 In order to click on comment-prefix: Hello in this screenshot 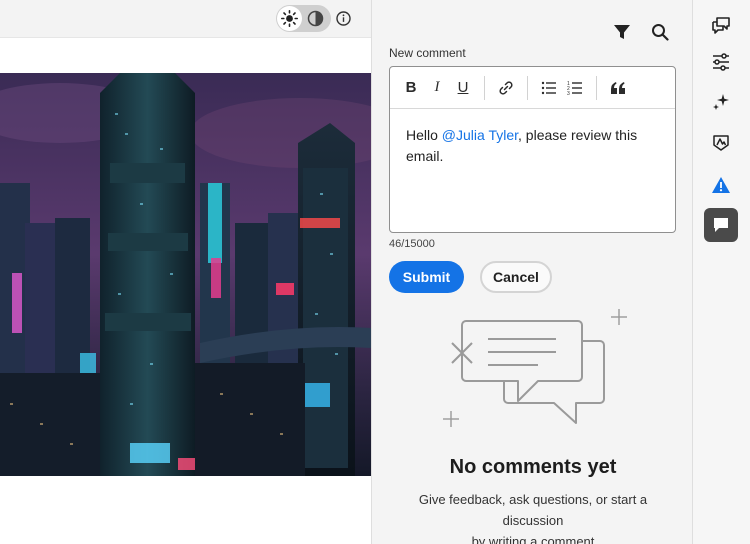, I will do `click(424, 135)`.